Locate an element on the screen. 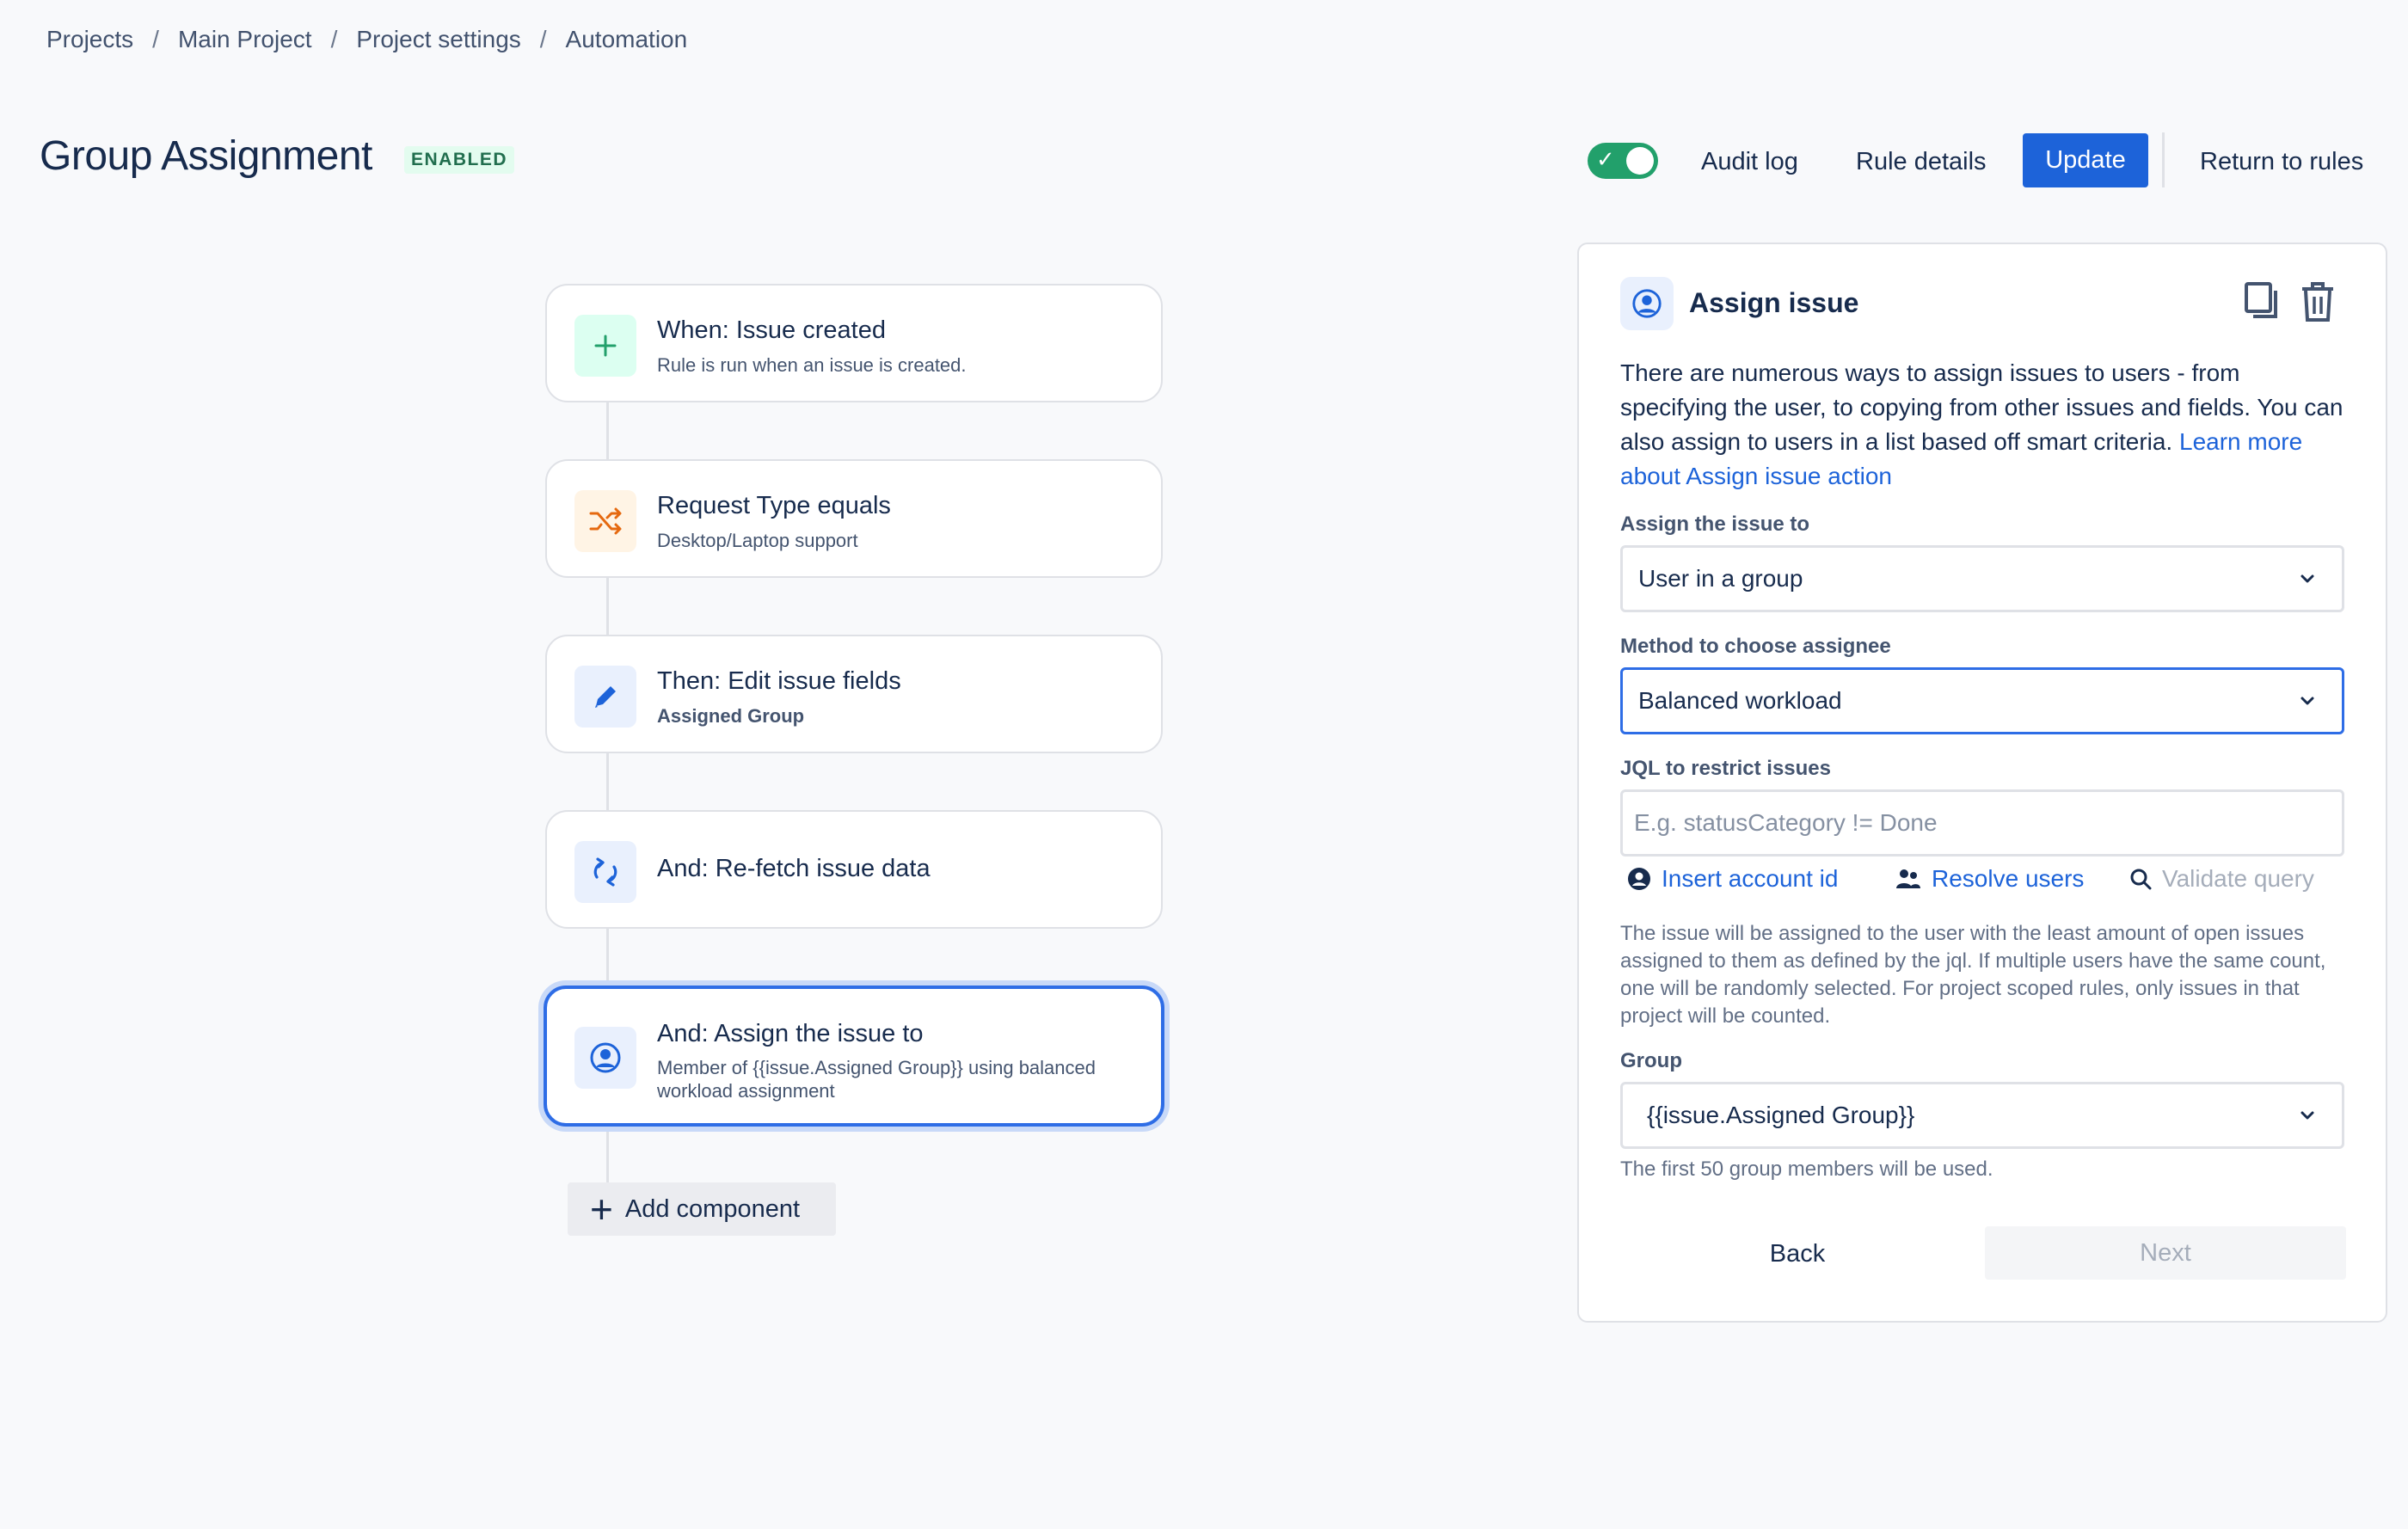 Image resolution: width=2408 pixels, height=1529 pixels. breadcrumb-projects: Projects is located at coordinates (90, 39).